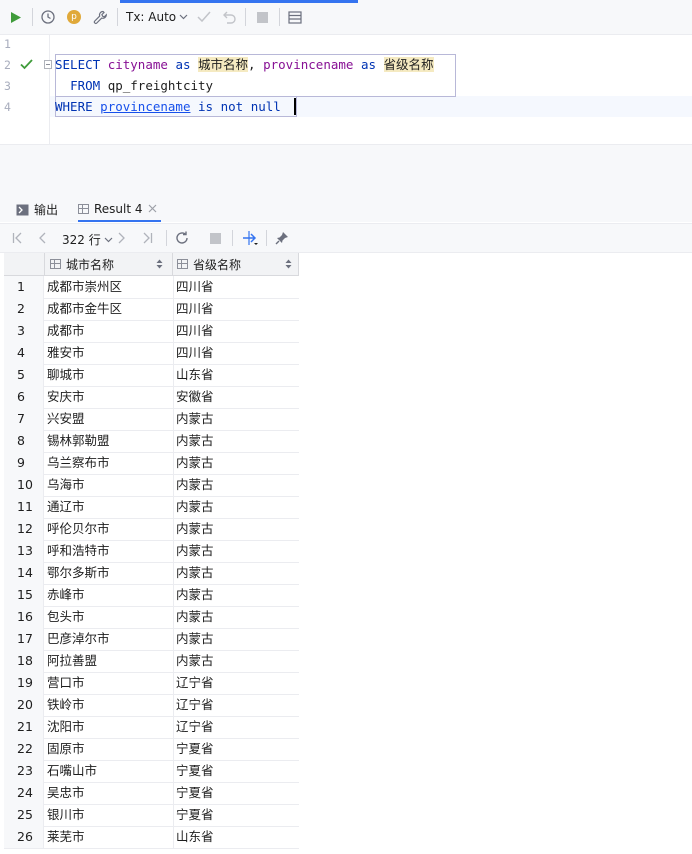  I want to click on cell-city: 石嘴山市, so click(71, 771).